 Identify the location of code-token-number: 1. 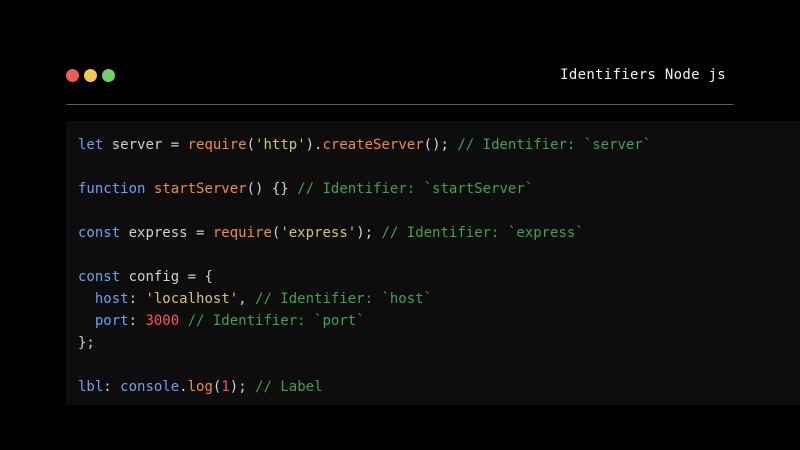
(225, 387).